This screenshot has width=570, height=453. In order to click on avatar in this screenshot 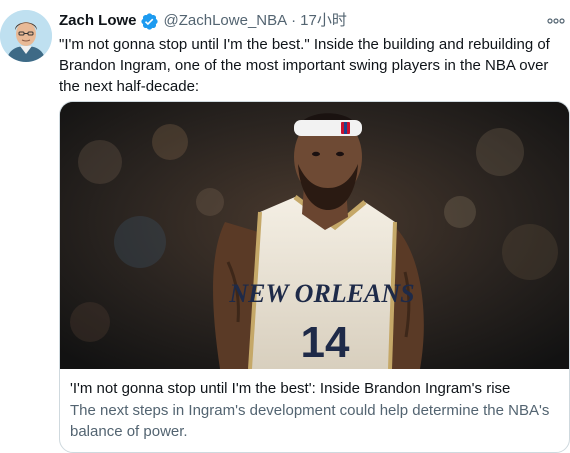, I will do `click(26, 36)`.